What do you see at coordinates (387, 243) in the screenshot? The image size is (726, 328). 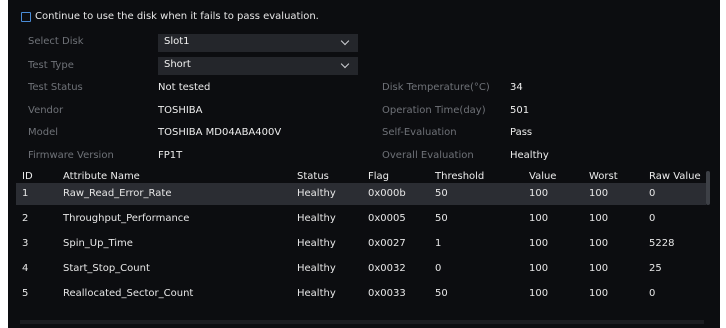 I see `row-flag: 0x0027` at bounding box center [387, 243].